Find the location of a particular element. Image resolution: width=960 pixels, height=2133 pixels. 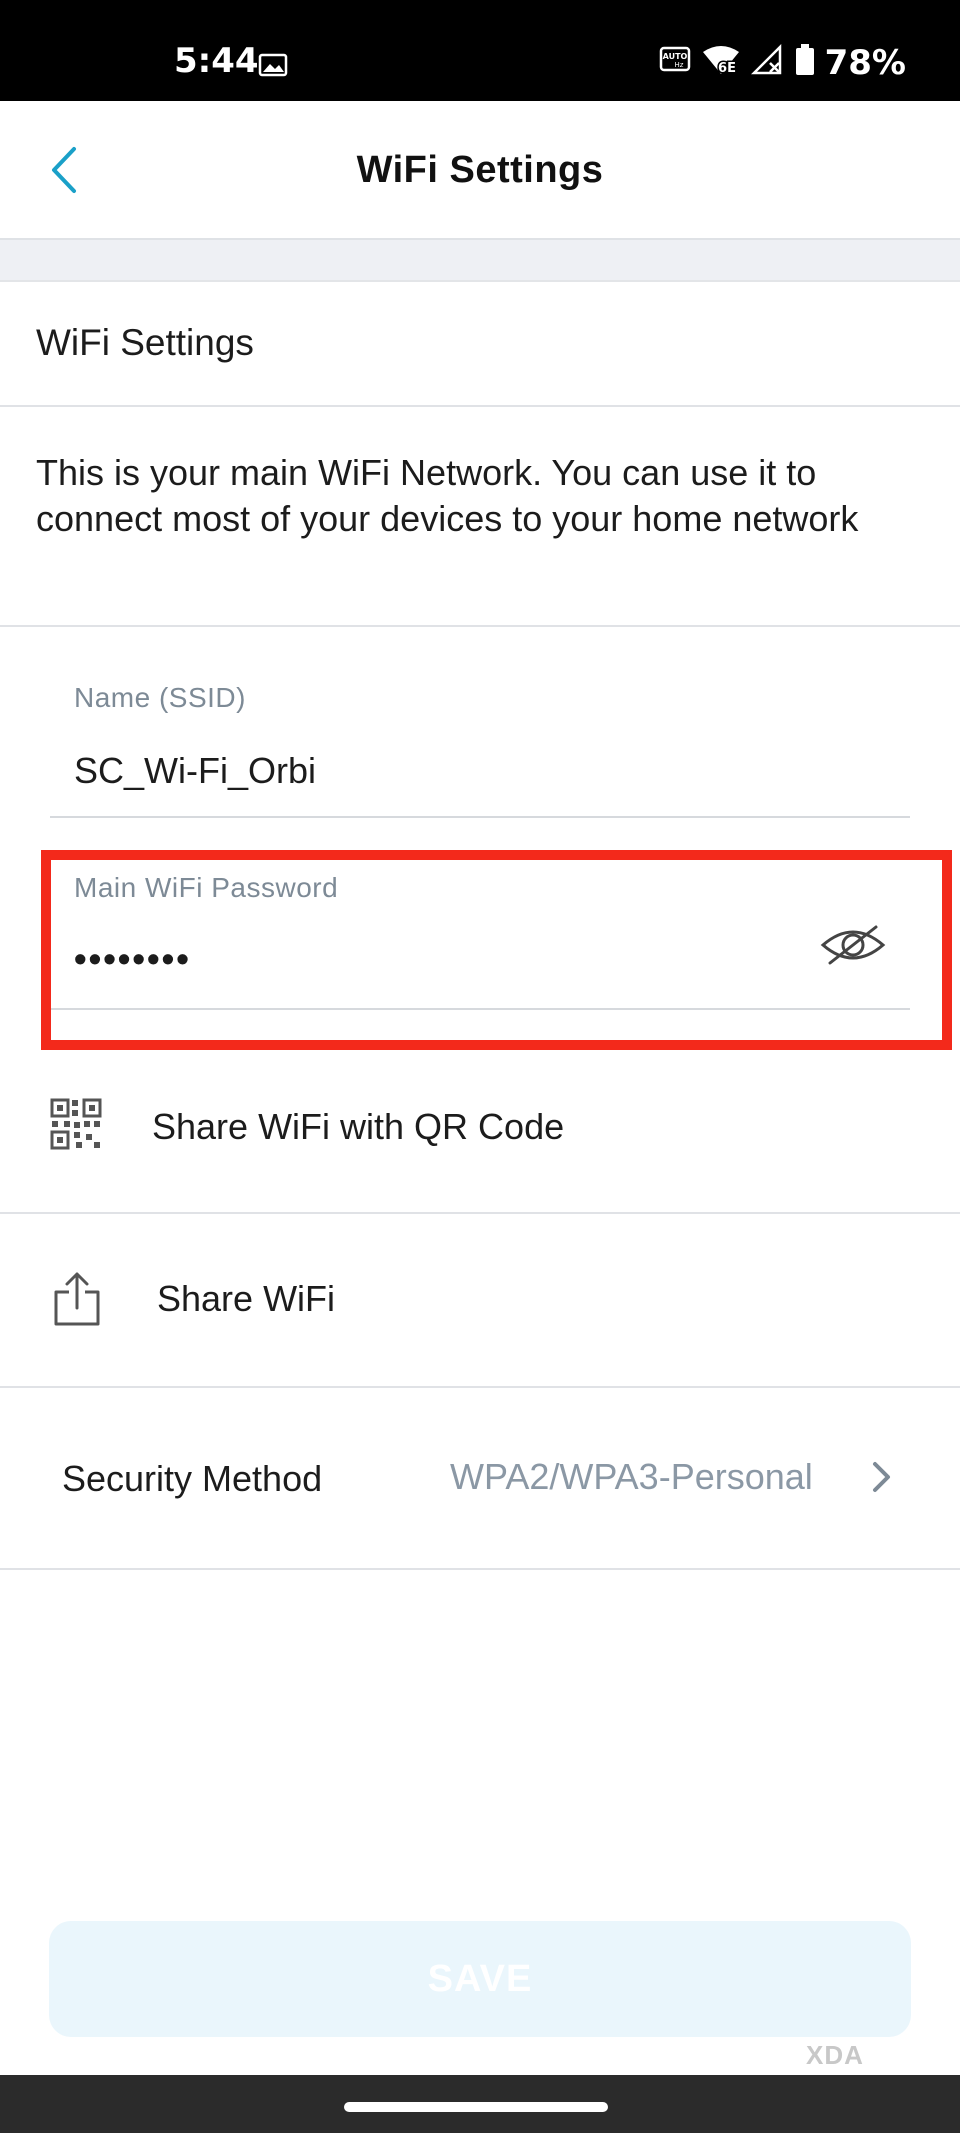

ssid-label: Name (SSID) is located at coordinates (160, 697).